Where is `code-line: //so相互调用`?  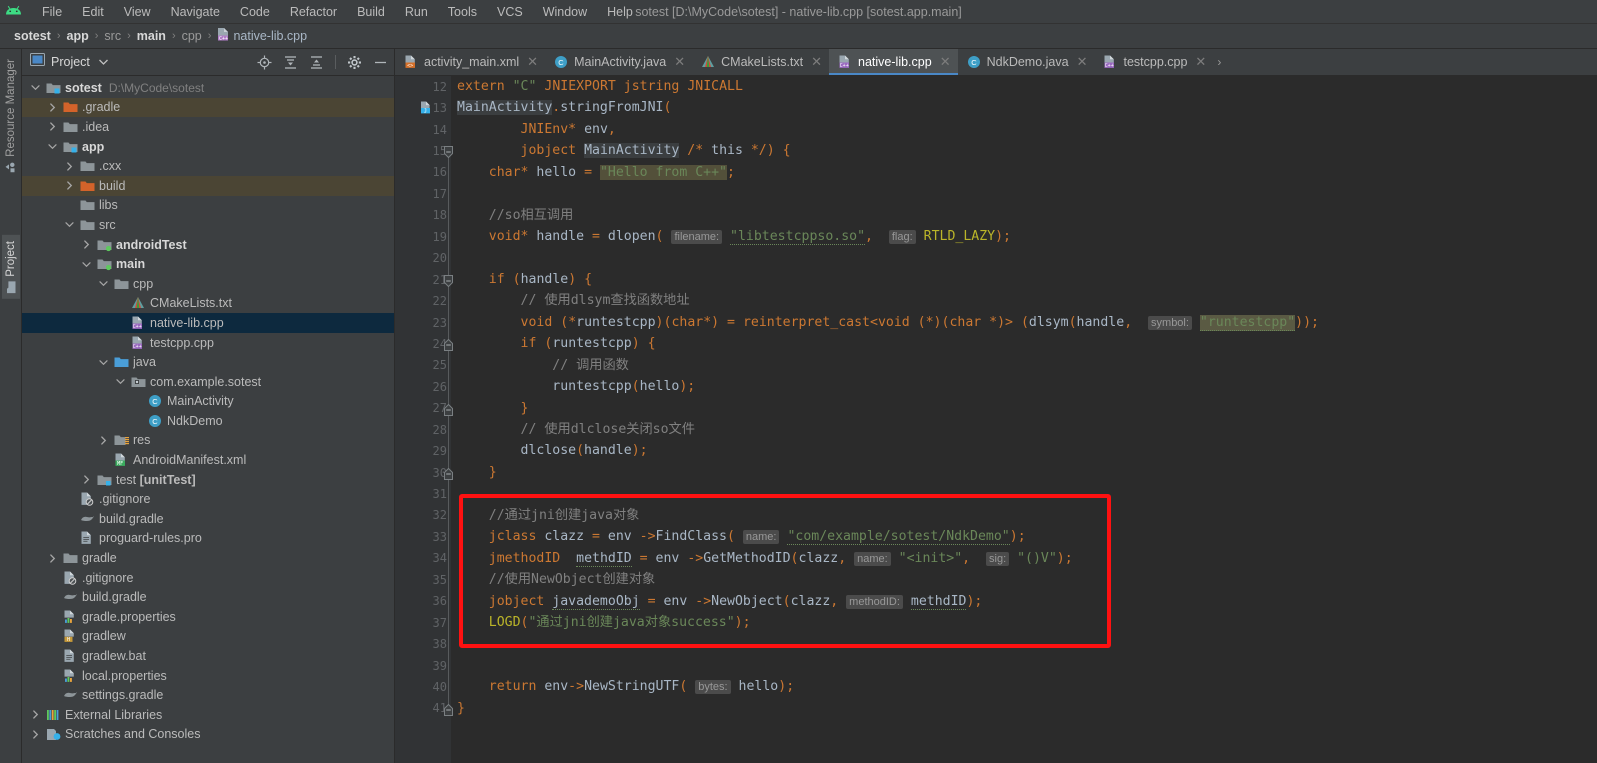
code-line: //so相互调用 is located at coordinates (1027, 215).